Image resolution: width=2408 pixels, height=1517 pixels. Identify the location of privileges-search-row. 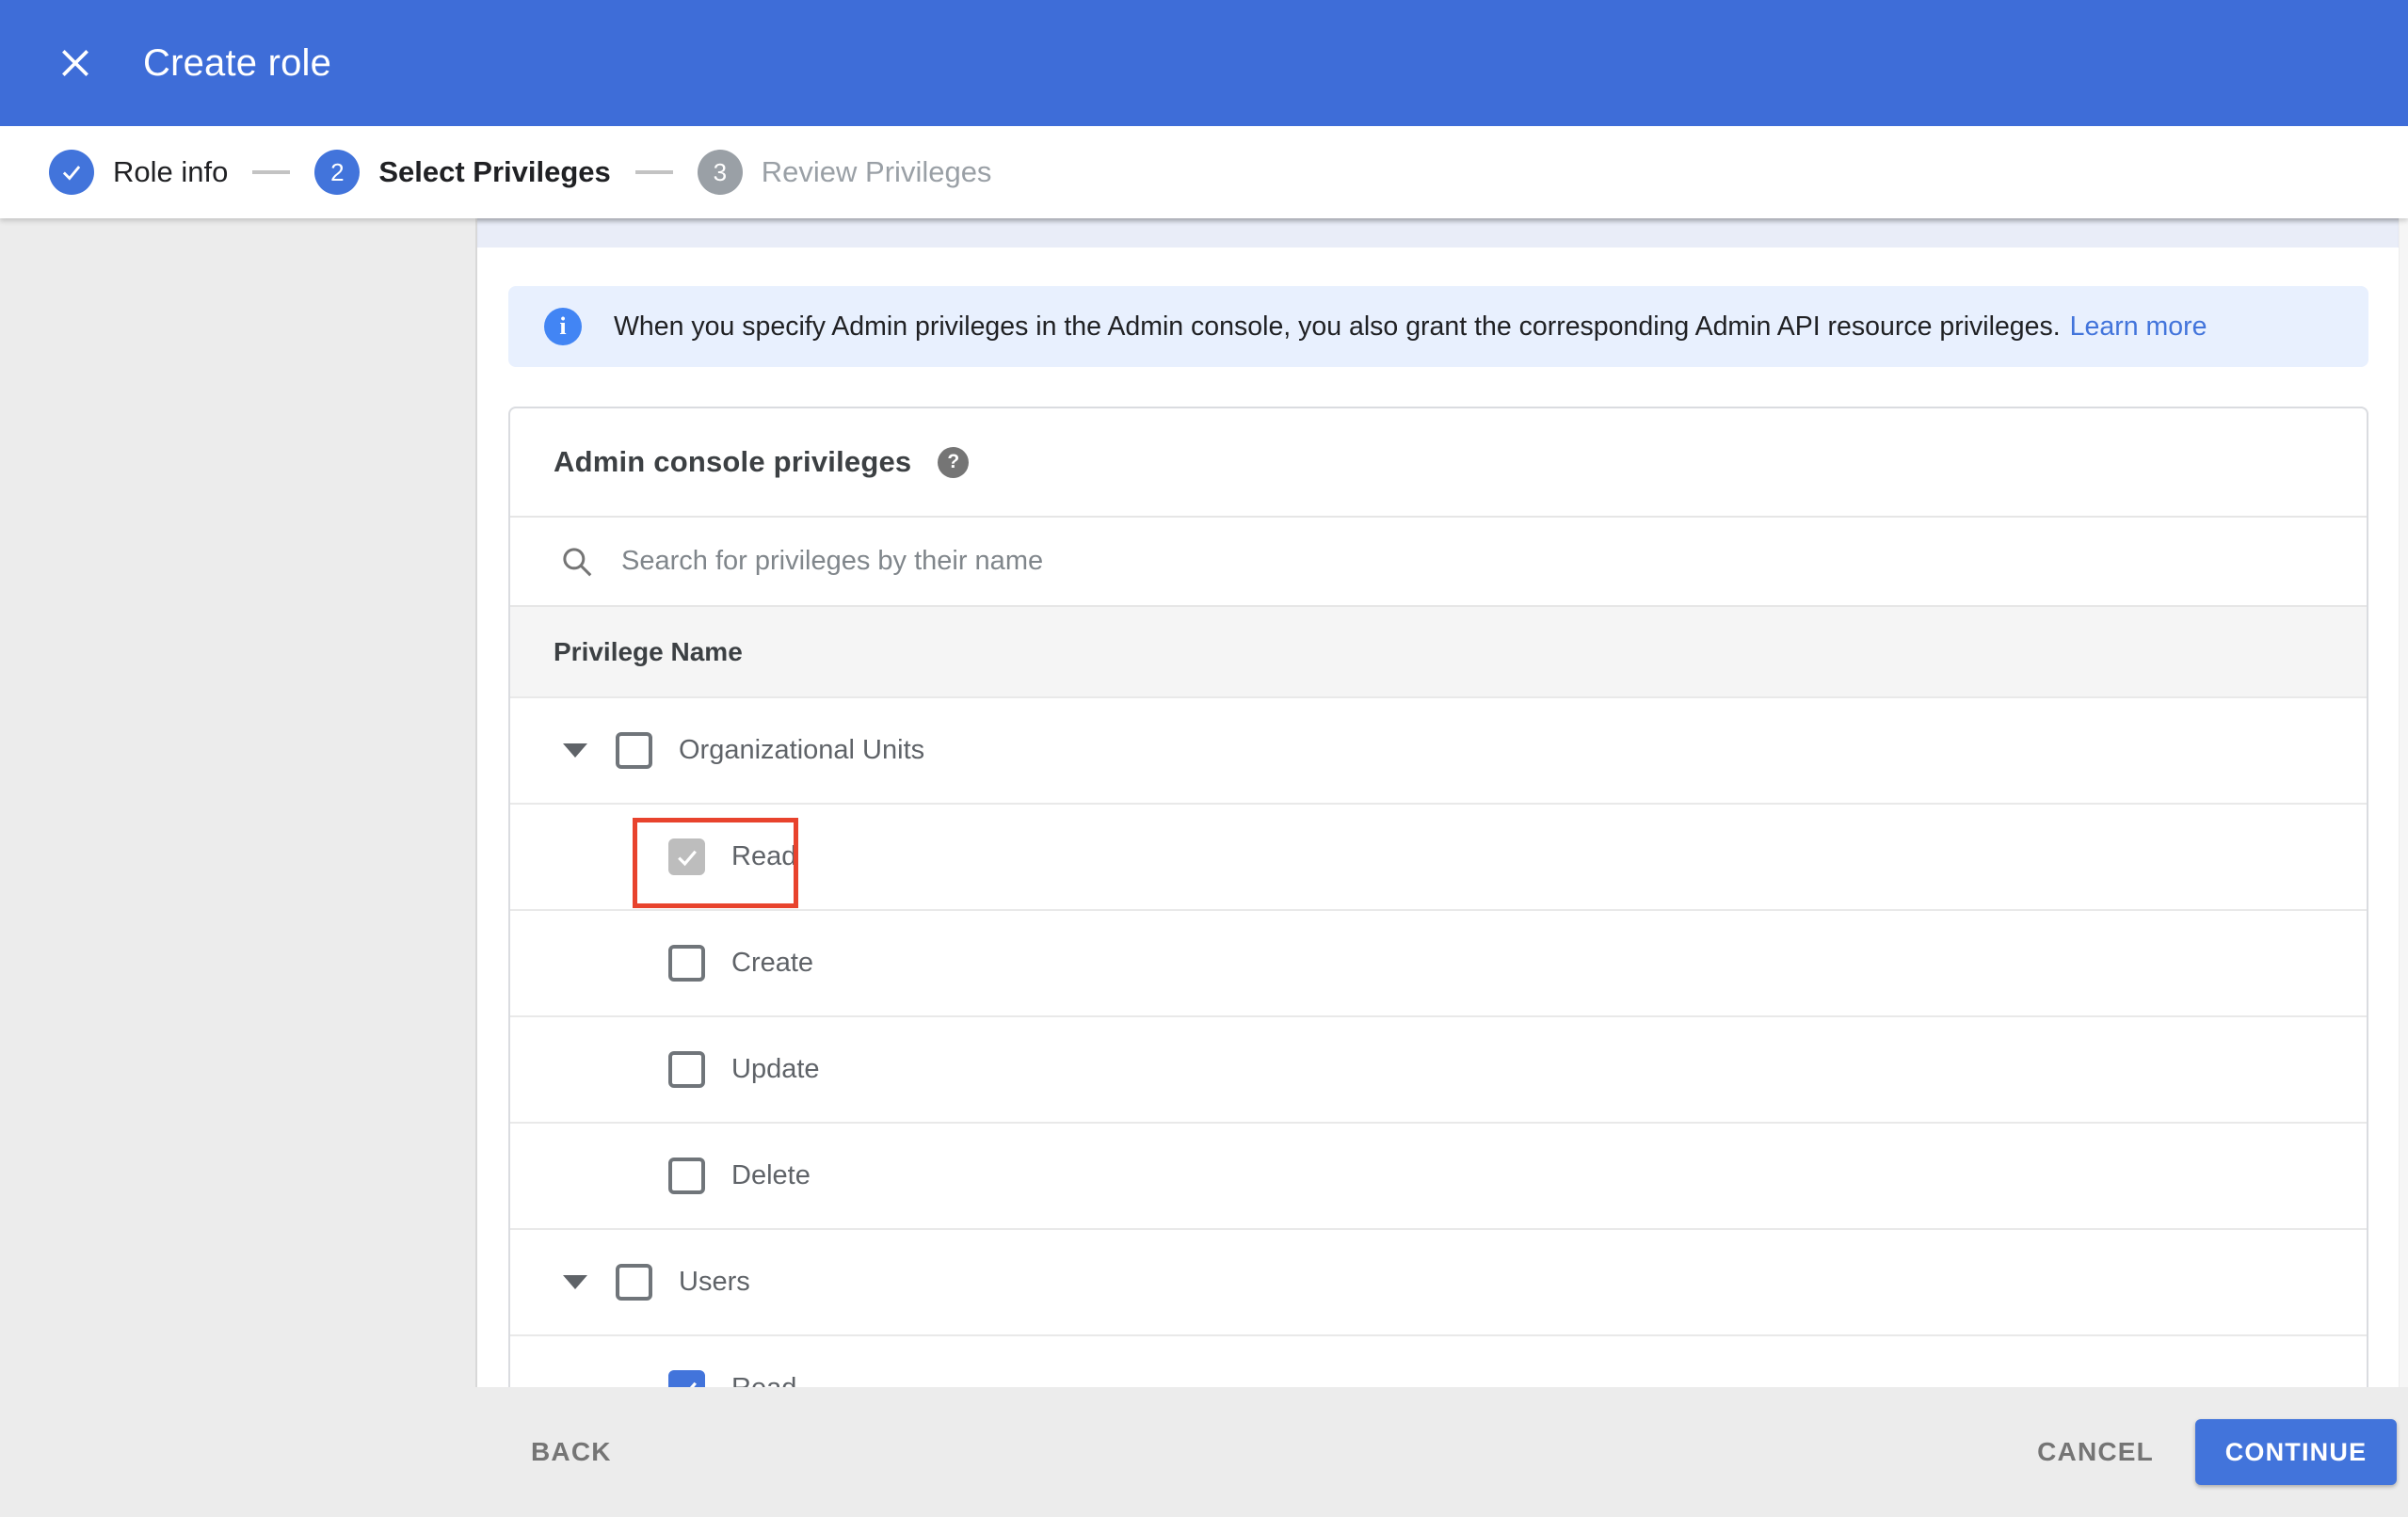
(1439, 560).